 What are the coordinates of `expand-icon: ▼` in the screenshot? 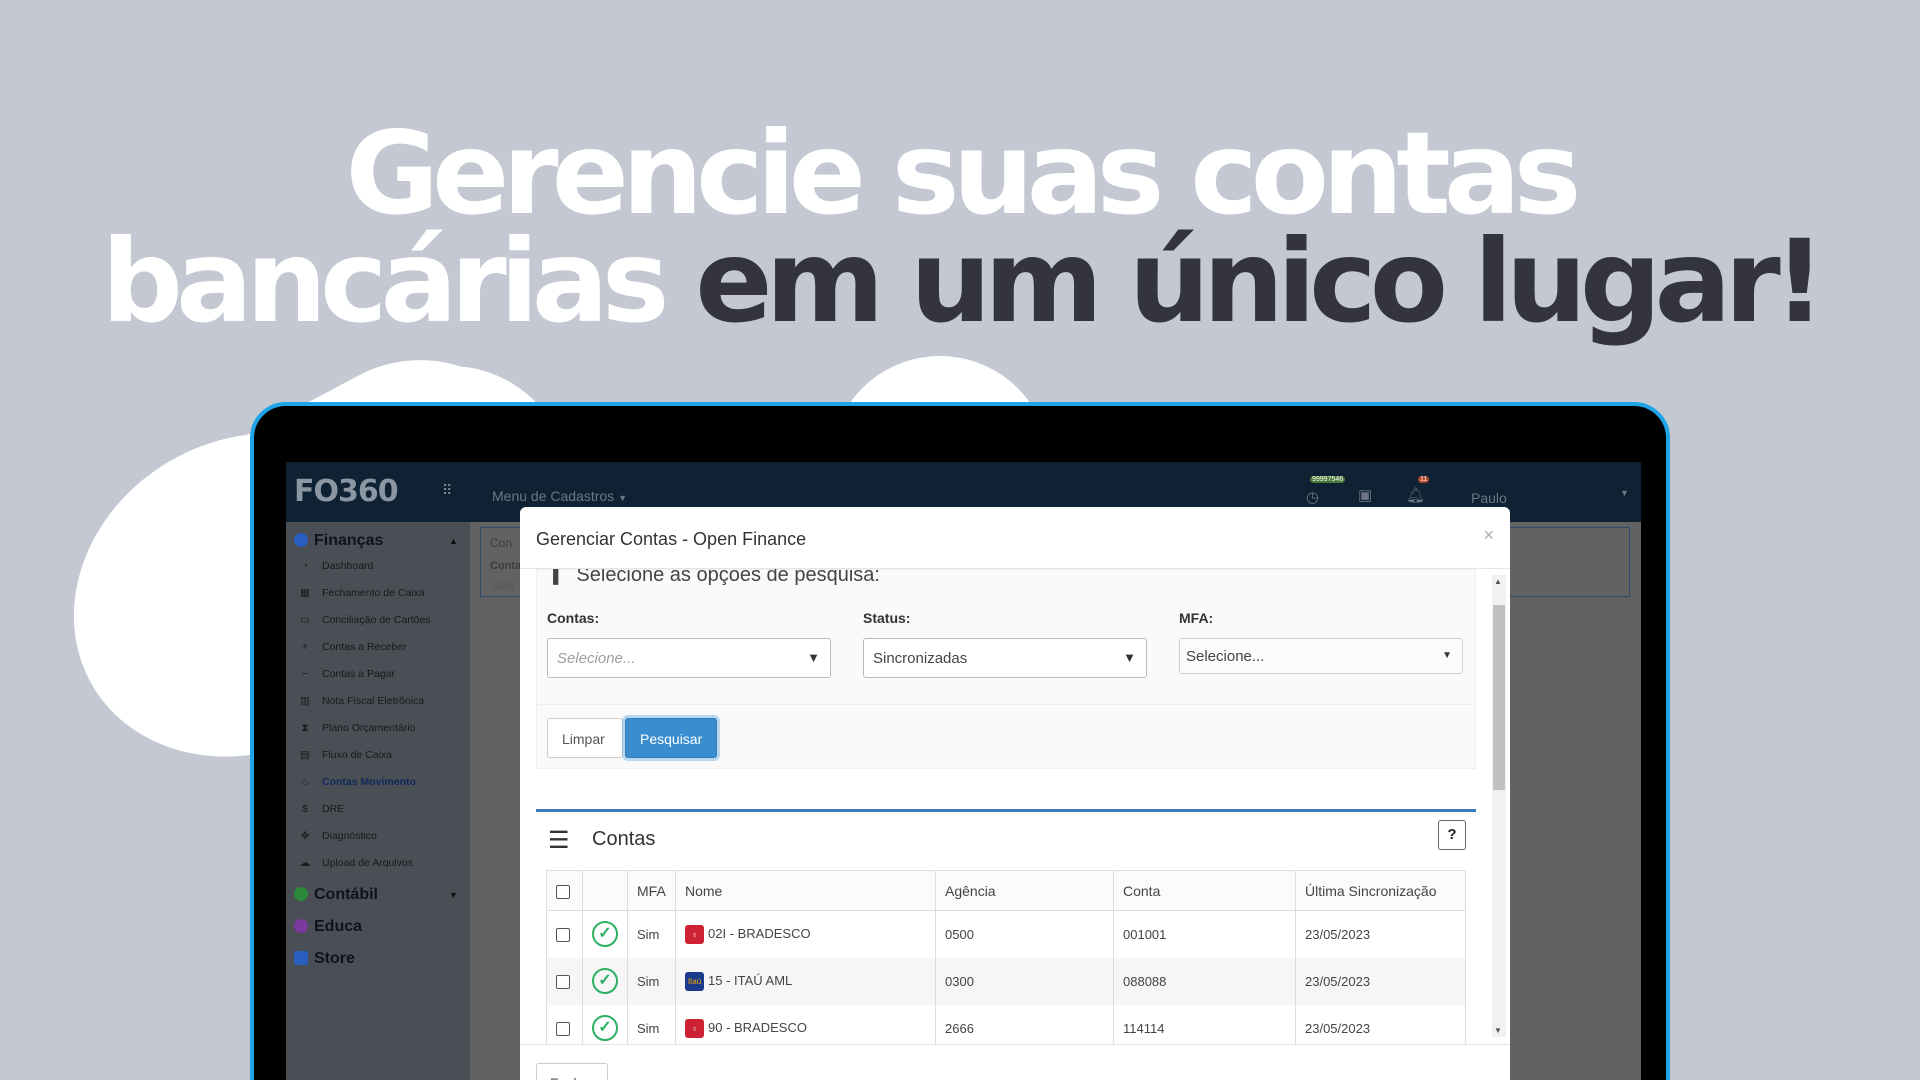 It's located at (453, 895).